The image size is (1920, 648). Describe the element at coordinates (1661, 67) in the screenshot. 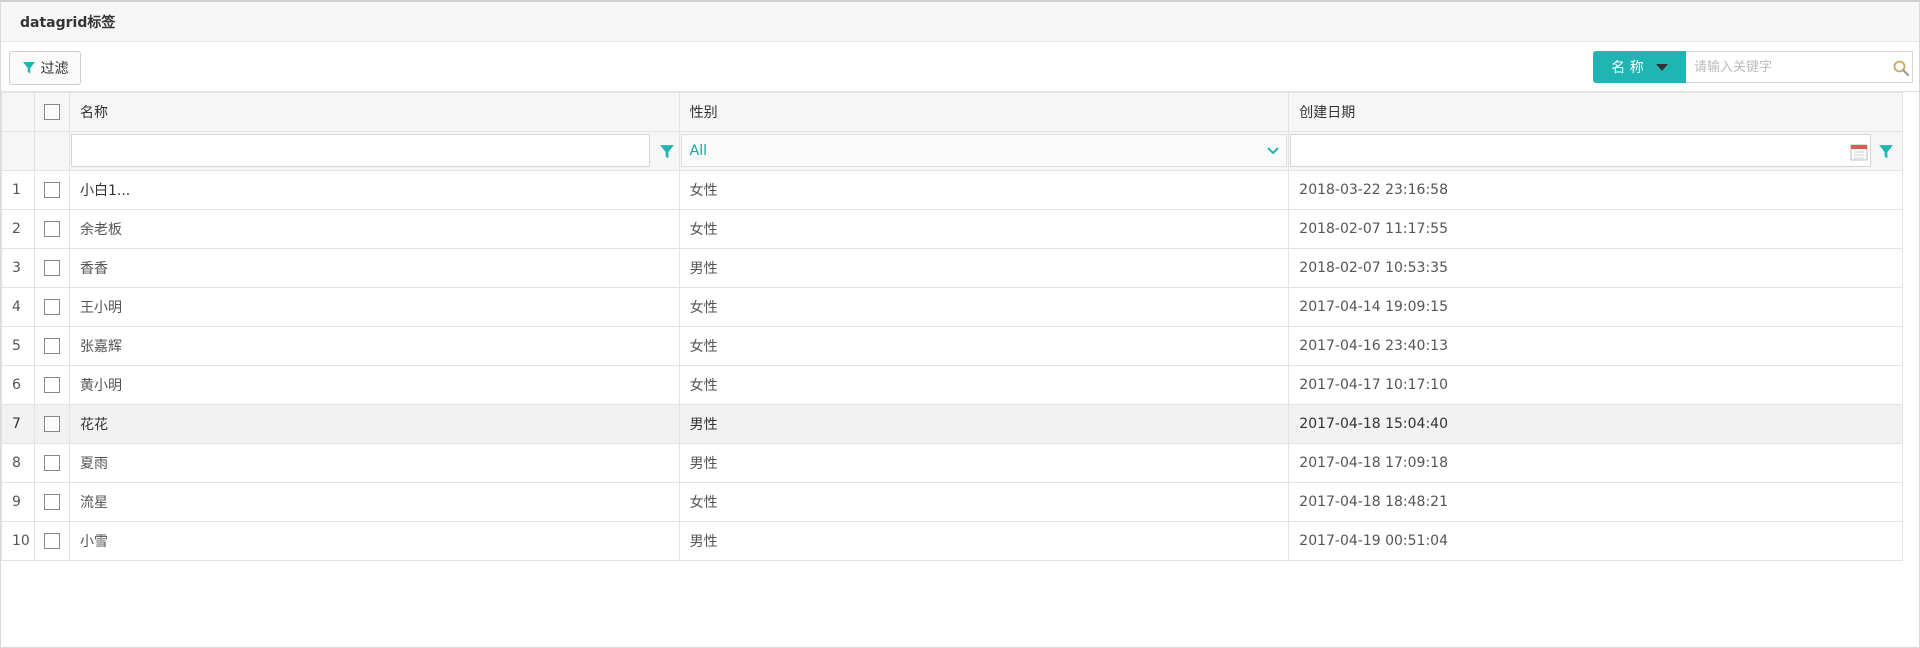

I see `caret-down-icon` at that location.